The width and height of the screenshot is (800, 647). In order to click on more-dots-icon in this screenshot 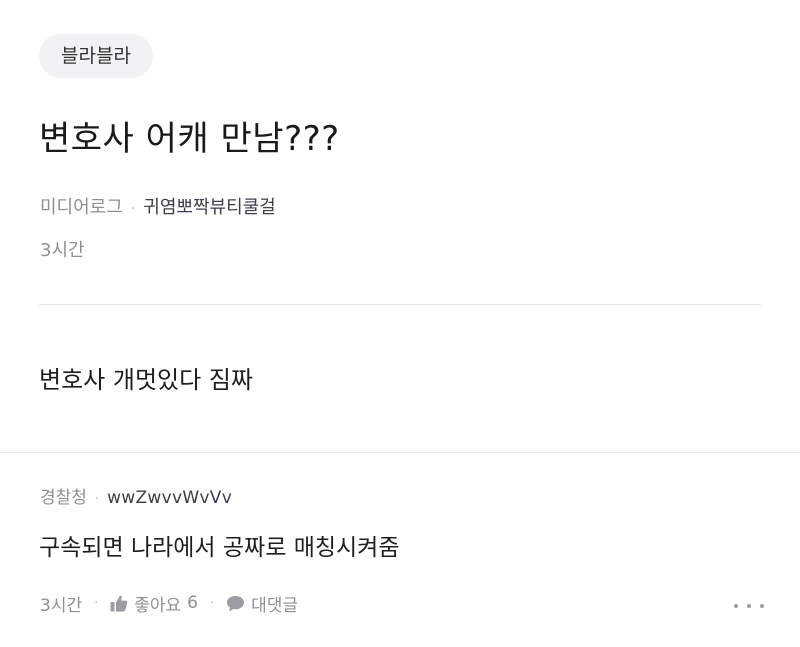, I will do `click(736, 606)`.